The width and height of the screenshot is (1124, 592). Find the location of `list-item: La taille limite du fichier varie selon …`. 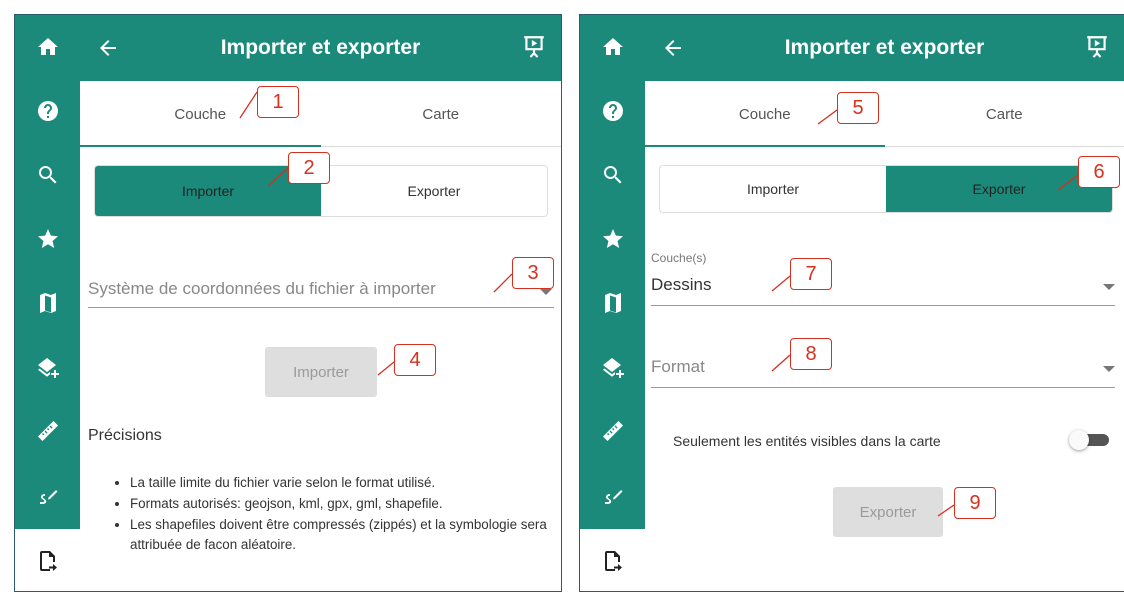

list-item: La taille limite du fichier varie selon … is located at coordinates (340, 483).